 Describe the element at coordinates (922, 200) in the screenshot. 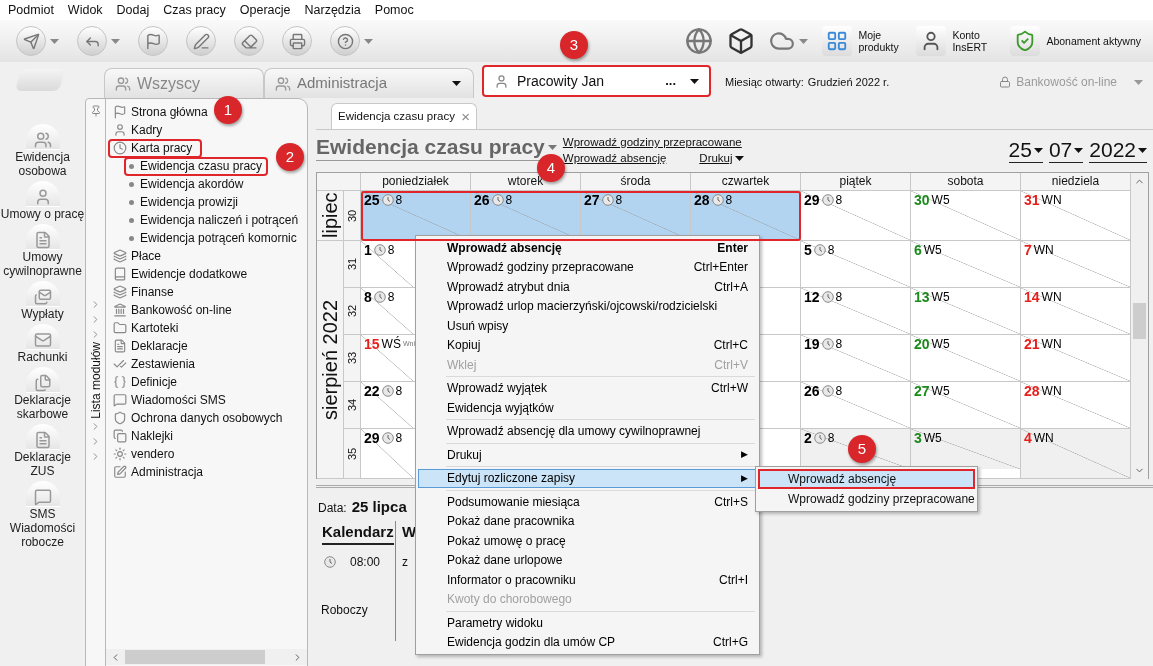

I see `day-number: 30` at that location.